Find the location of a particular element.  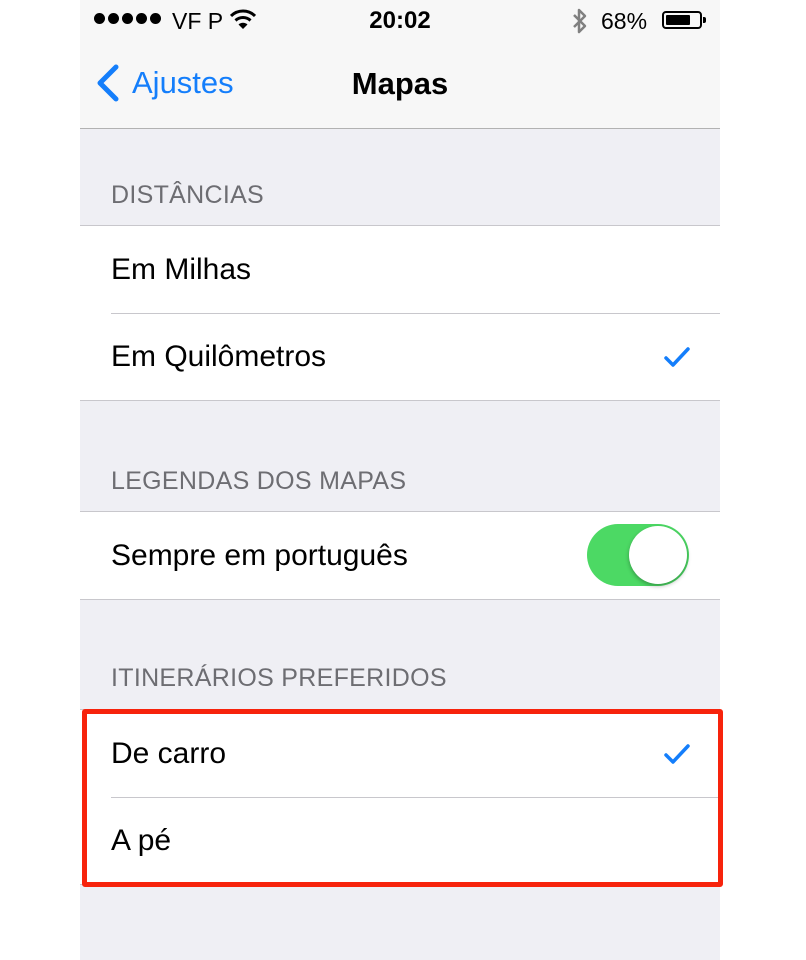

section-header-itinerarios: ITINERÁRIOS PREFERIDOS is located at coordinates (279, 678).